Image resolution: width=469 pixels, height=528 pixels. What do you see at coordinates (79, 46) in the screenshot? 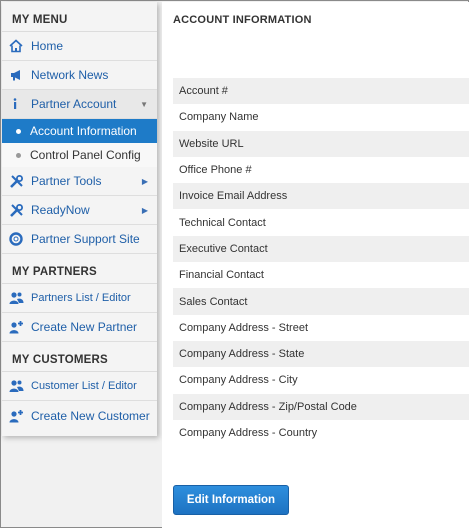
I see `nav-home: Home` at bounding box center [79, 46].